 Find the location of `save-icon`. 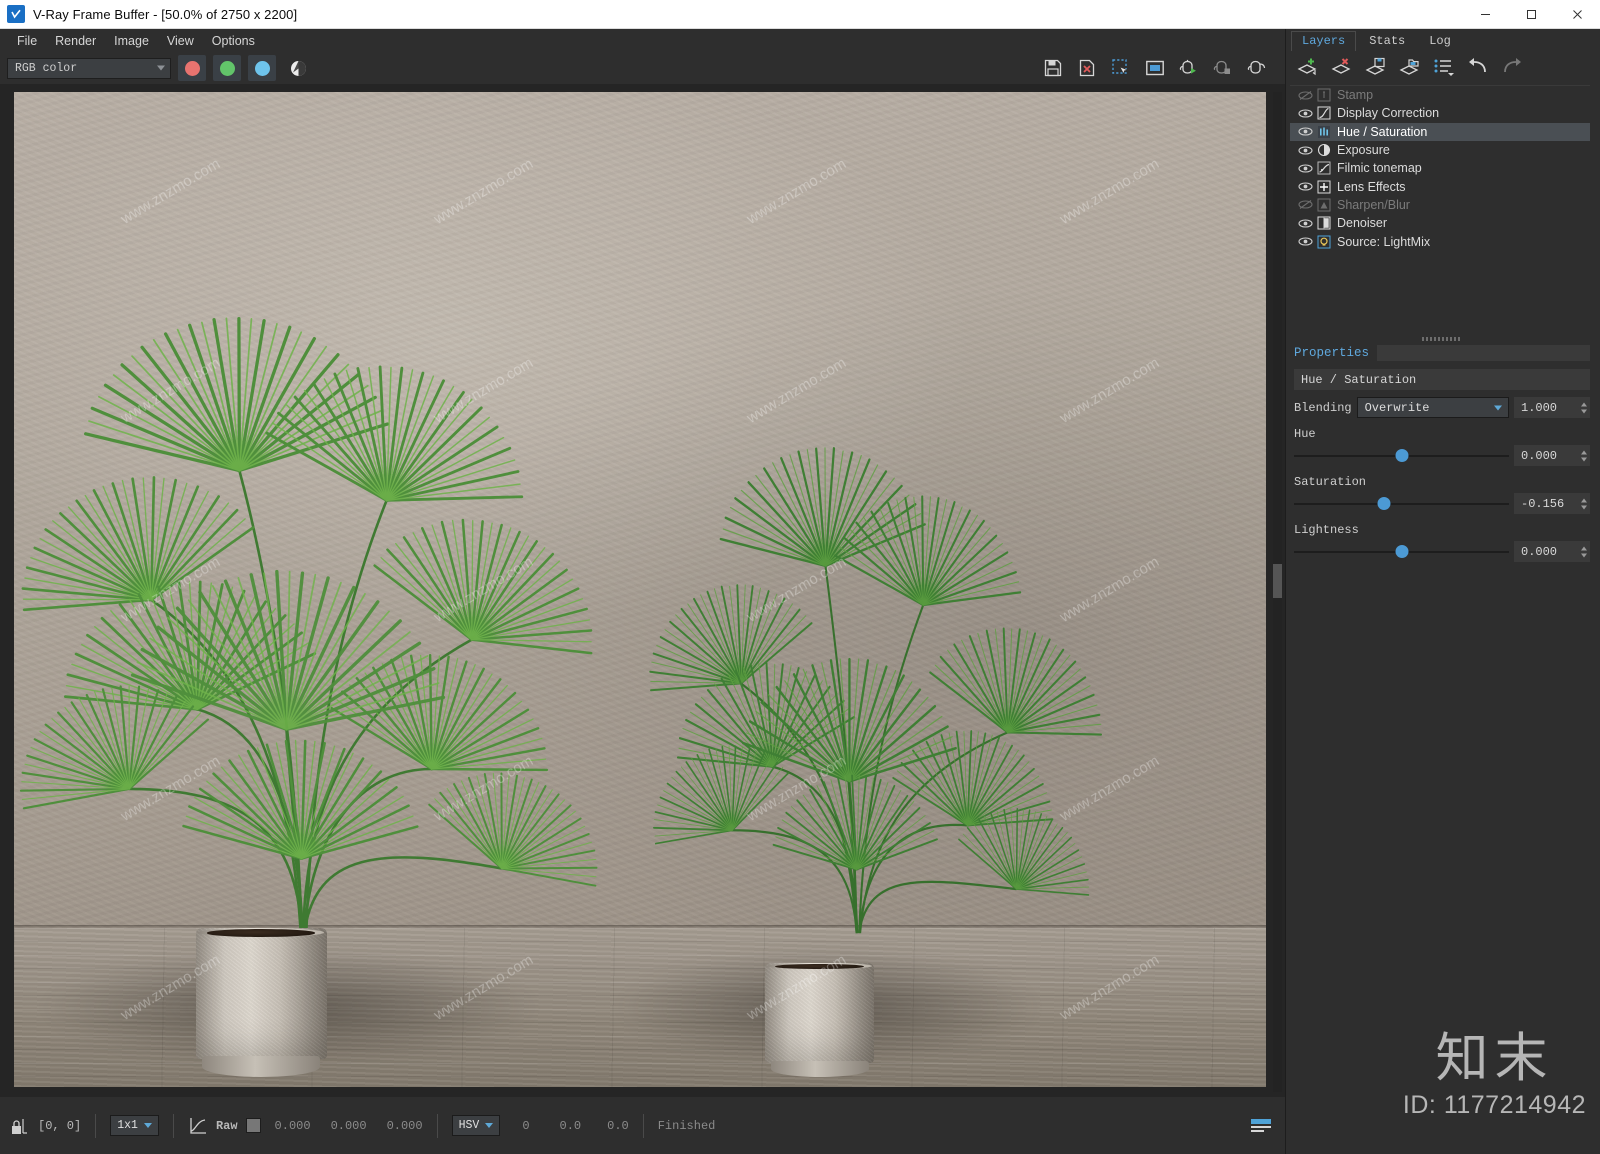

save-icon is located at coordinates (1053, 68).